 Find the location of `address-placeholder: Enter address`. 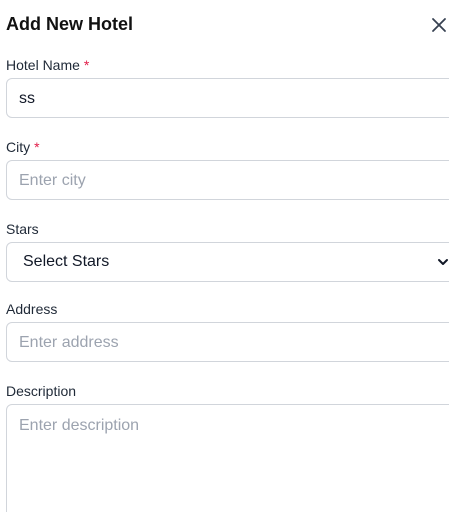

address-placeholder: Enter address is located at coordinates (69, 342).